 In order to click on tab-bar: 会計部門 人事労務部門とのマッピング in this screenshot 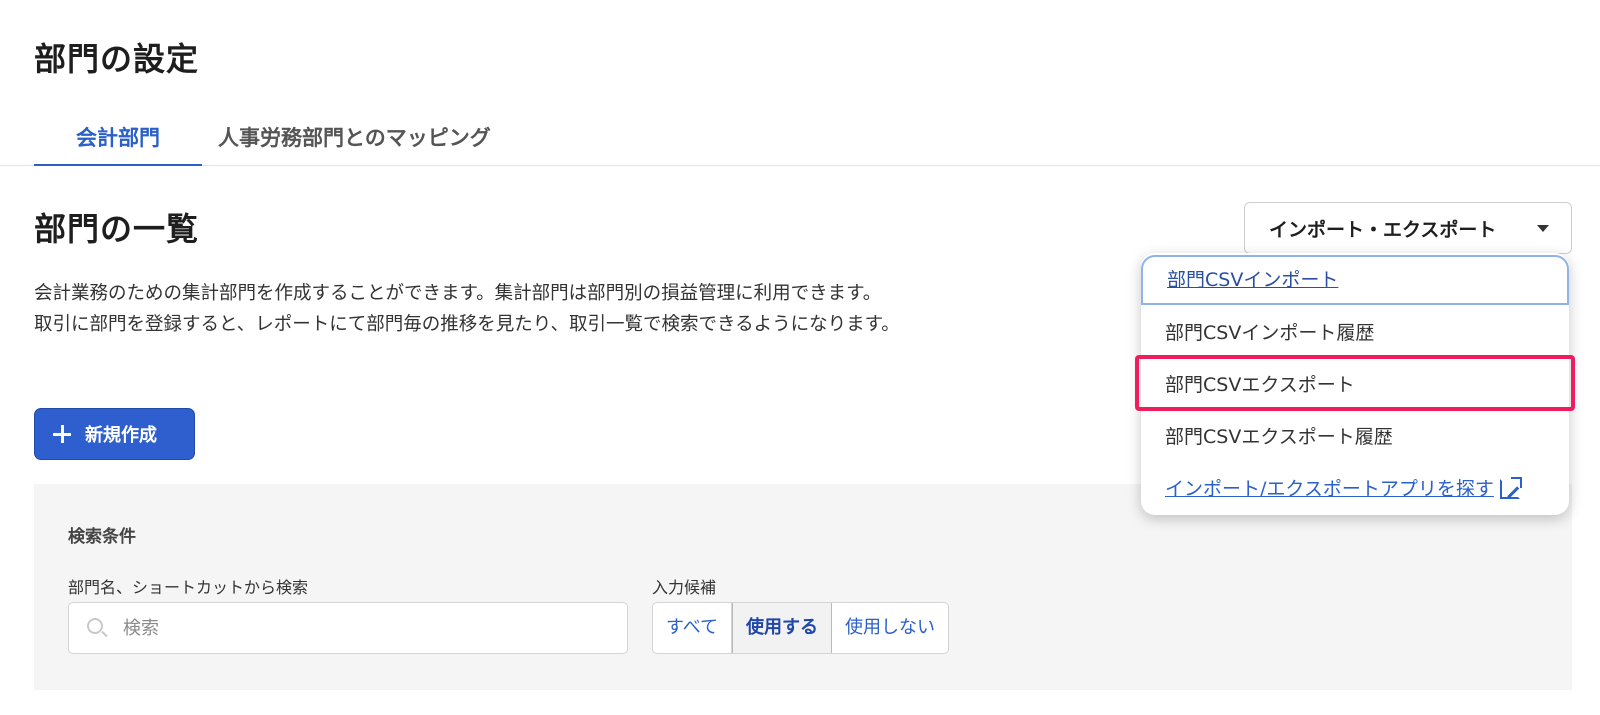, I will do `click(800, 141)`.